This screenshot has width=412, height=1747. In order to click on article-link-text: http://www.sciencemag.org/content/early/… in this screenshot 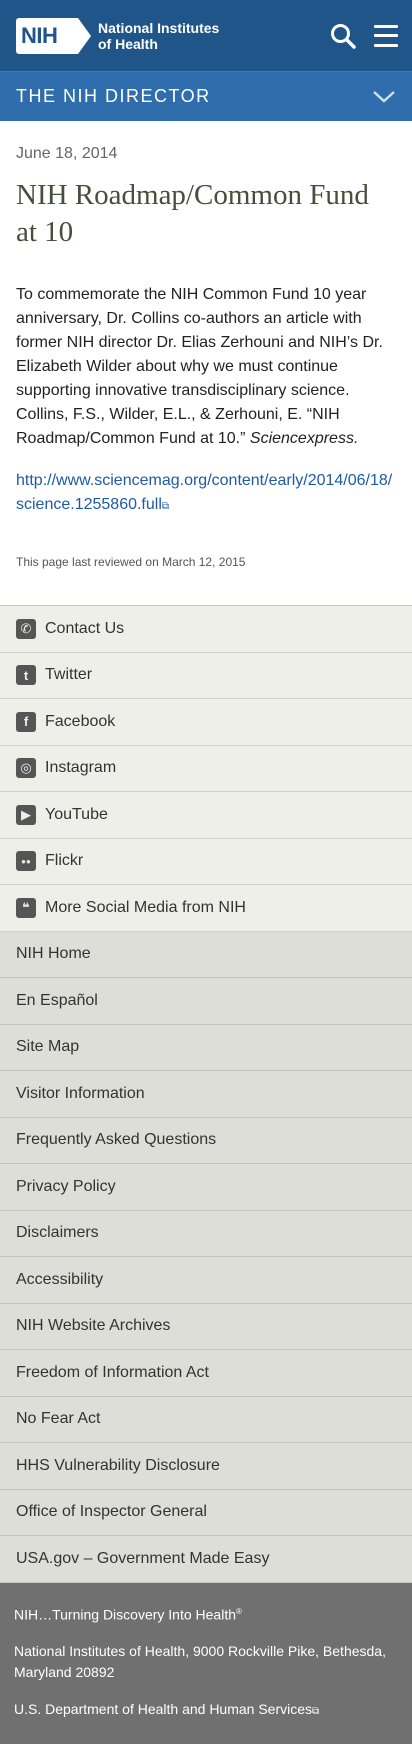, I will do `click(204, 492)`.